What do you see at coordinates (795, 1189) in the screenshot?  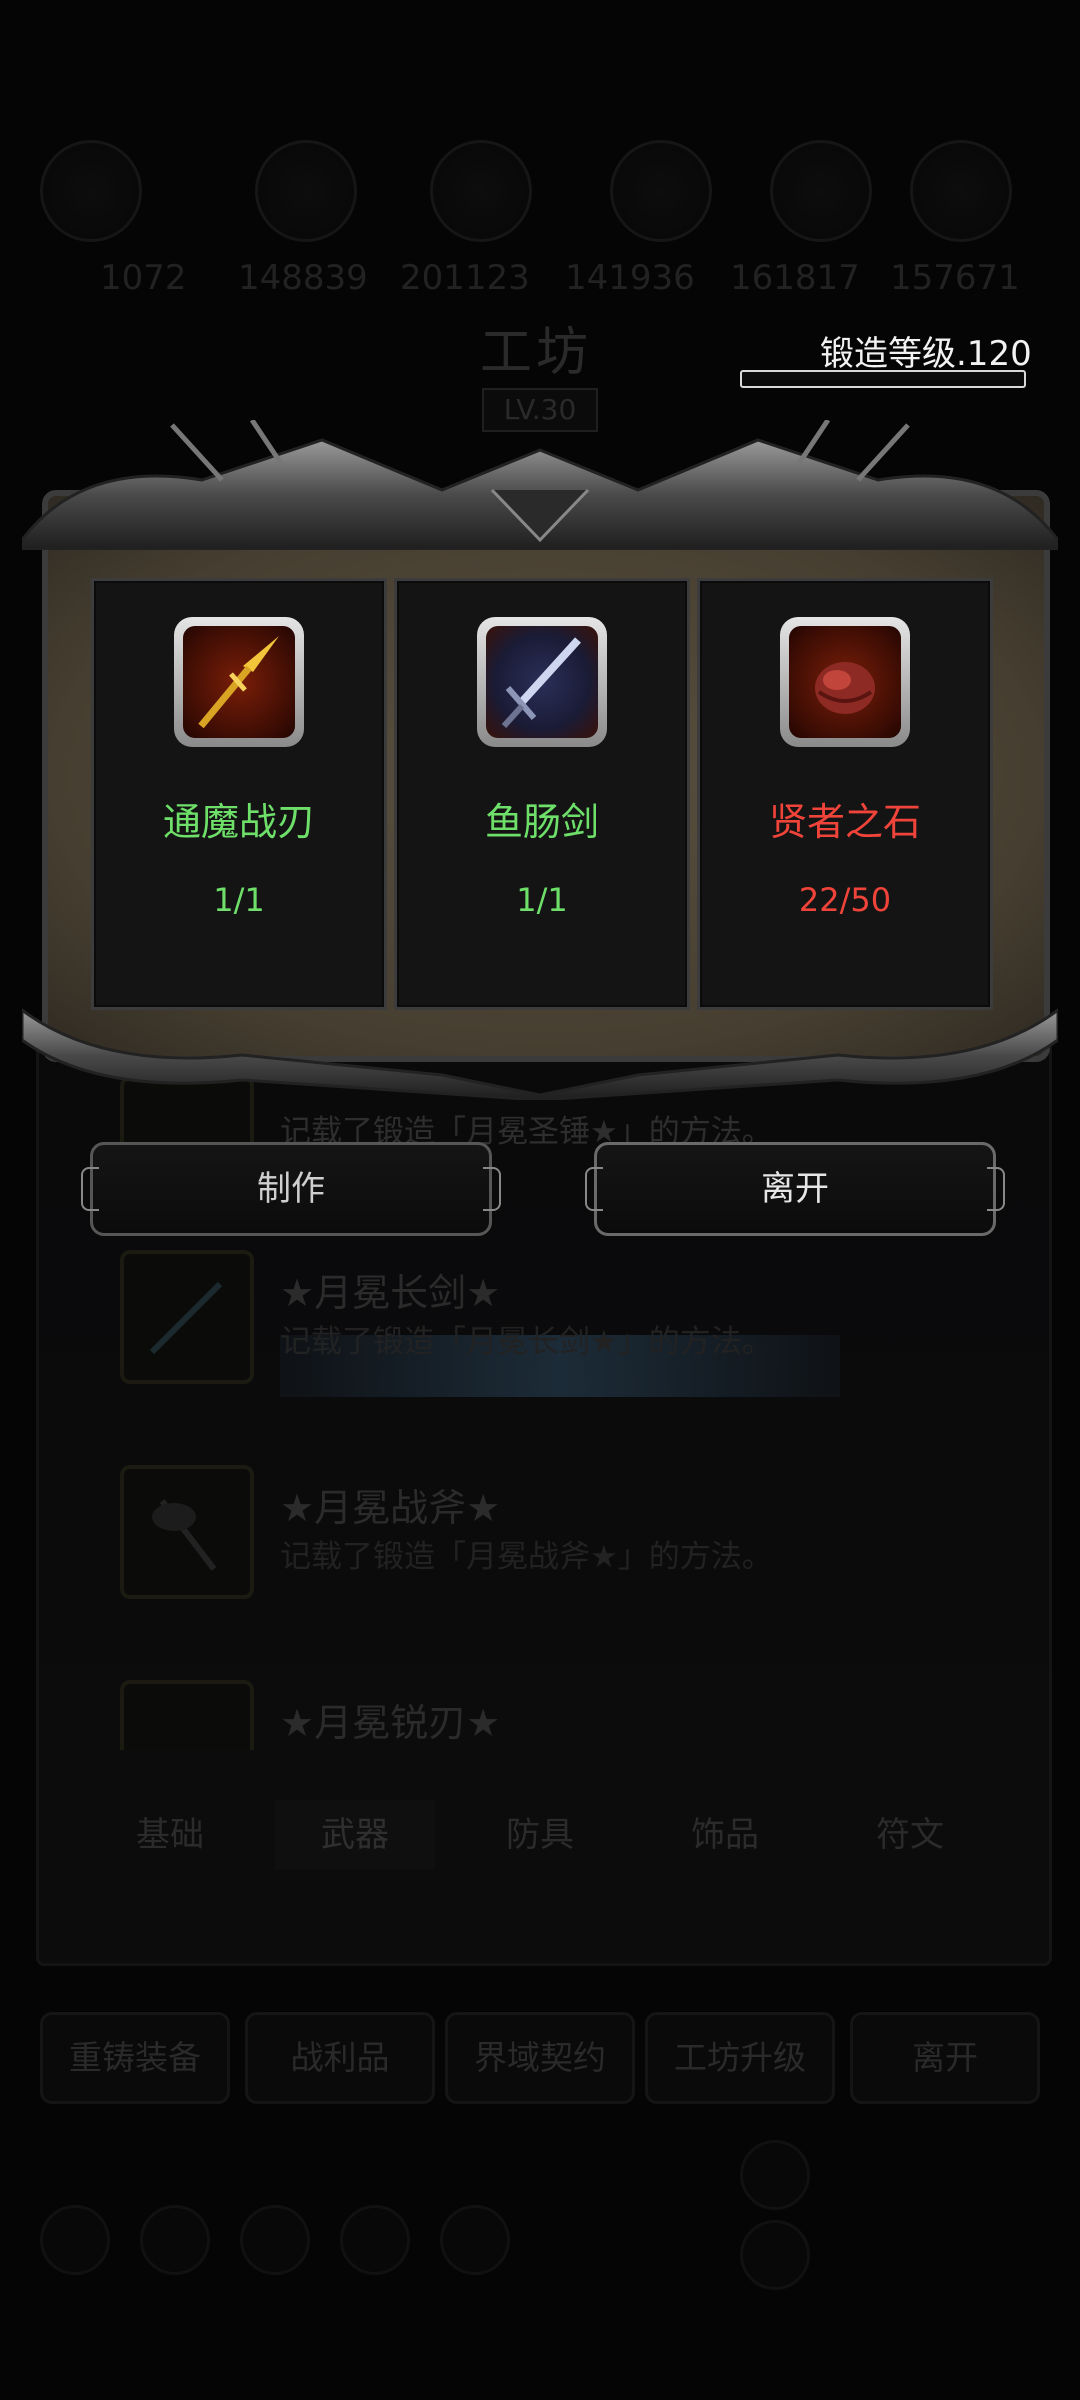 I see `leave-button: 离开` at bounding box center [795, 1189].